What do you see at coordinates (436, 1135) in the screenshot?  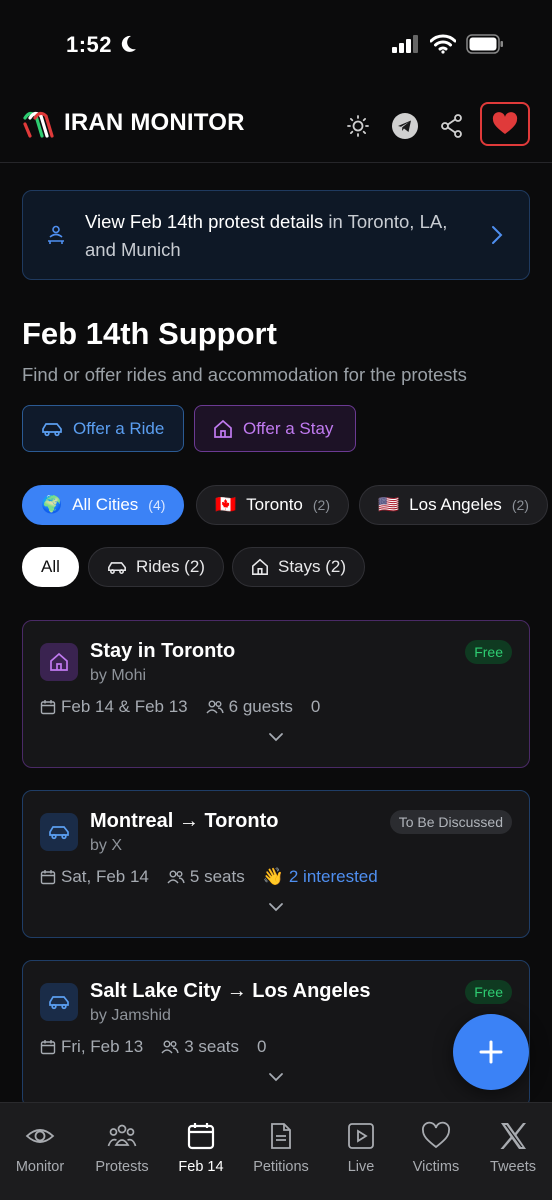 I see `heart-outline-icon` at bounding box center [436, 1135].